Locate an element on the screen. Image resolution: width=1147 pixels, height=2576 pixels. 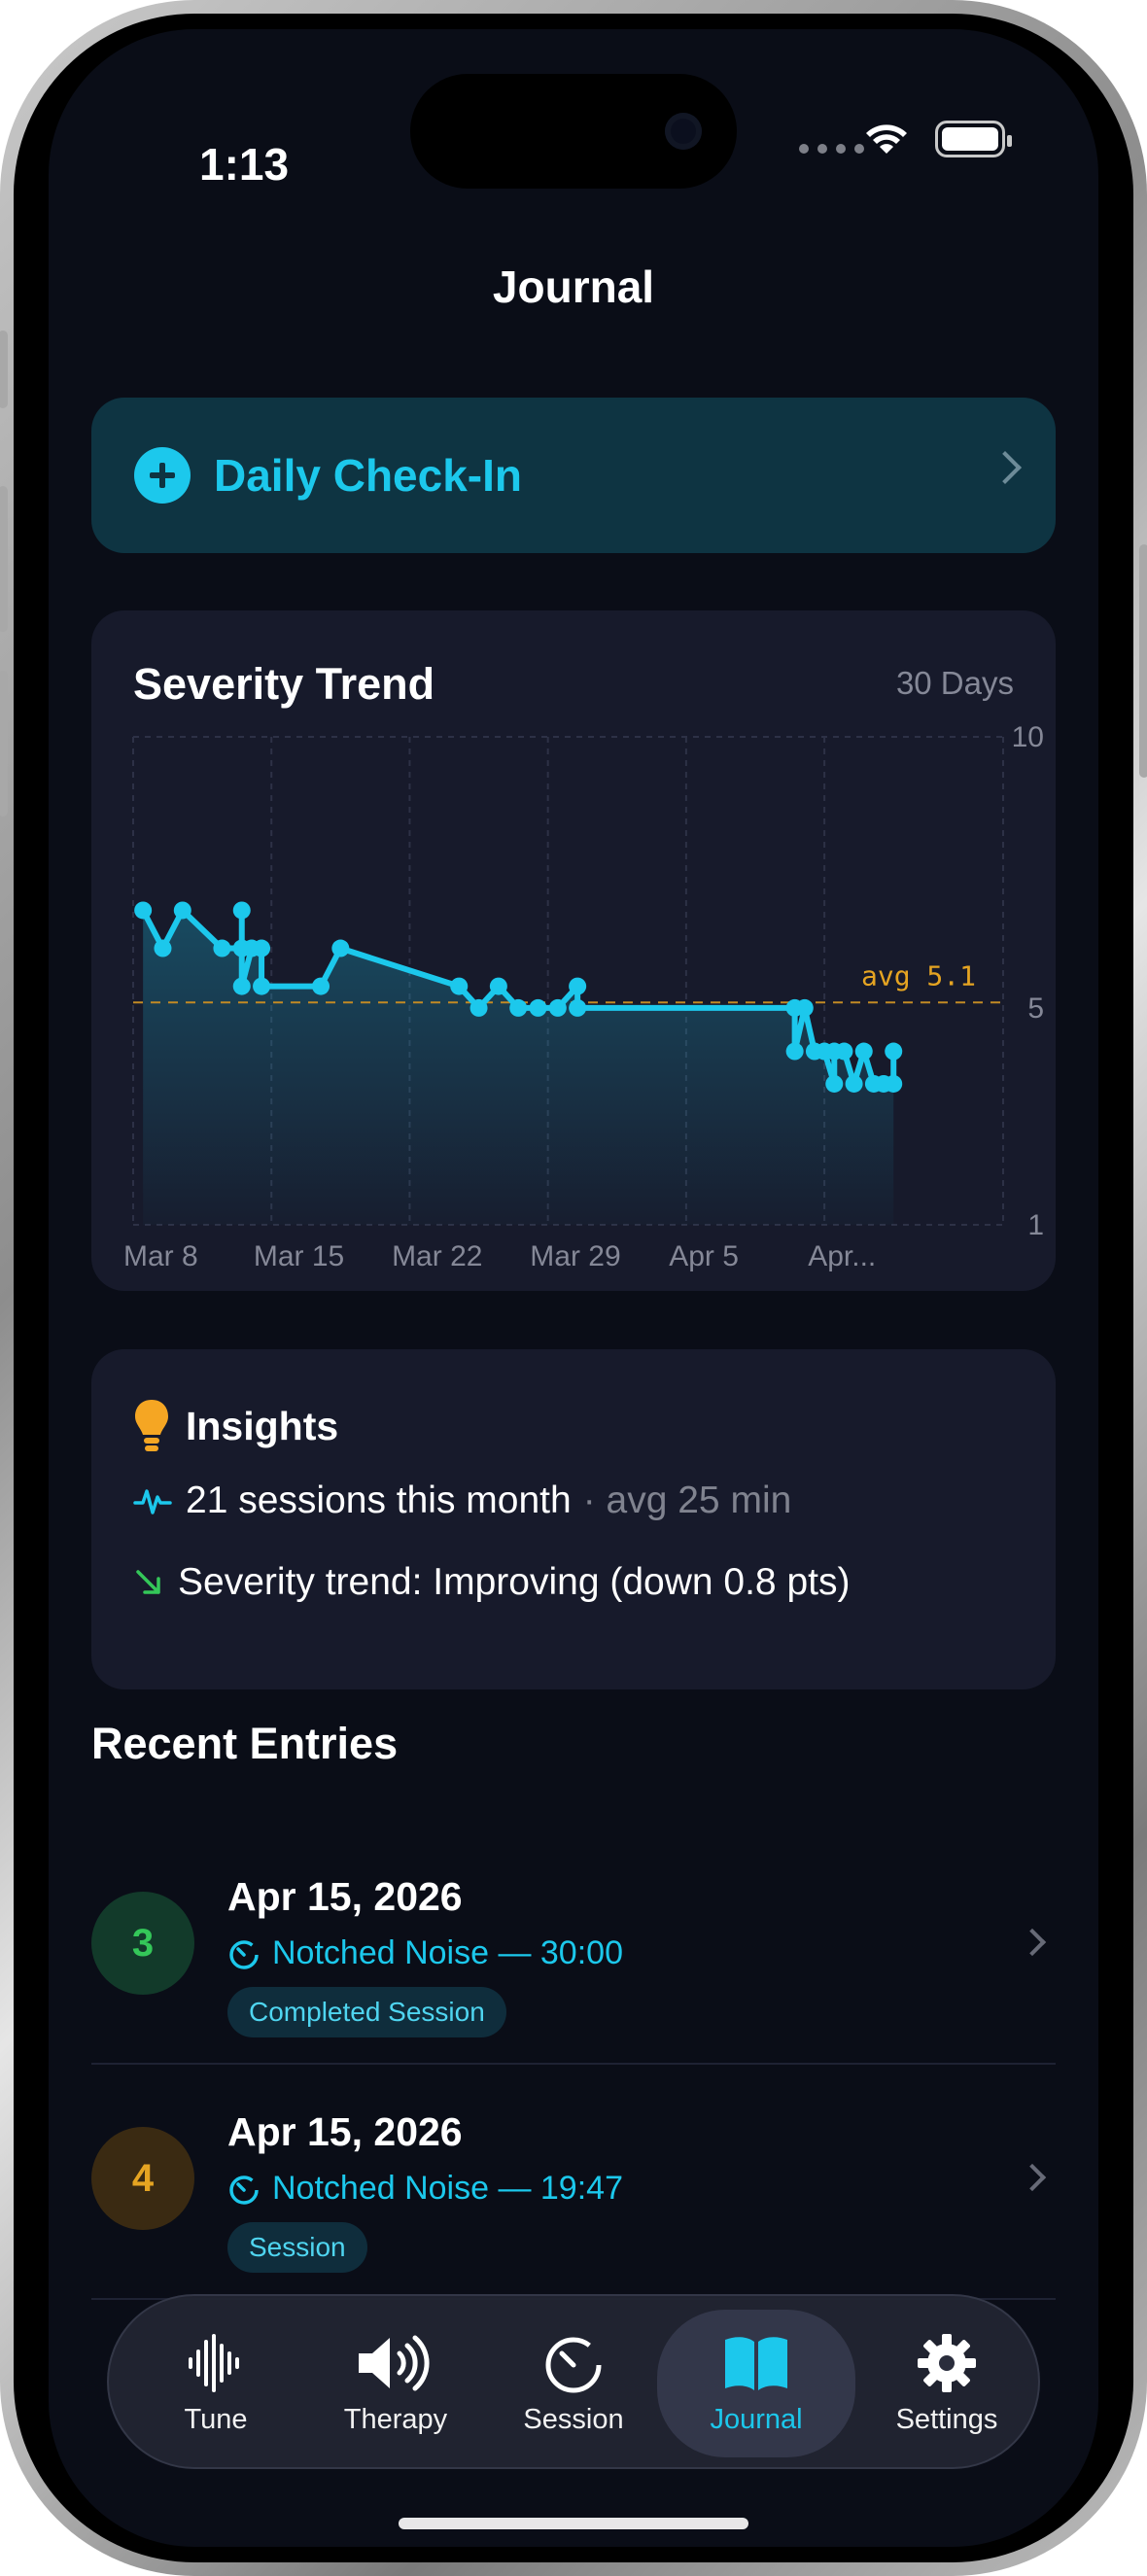
tab-therapy-label: Therapy is located at coordinates (396, 2419).